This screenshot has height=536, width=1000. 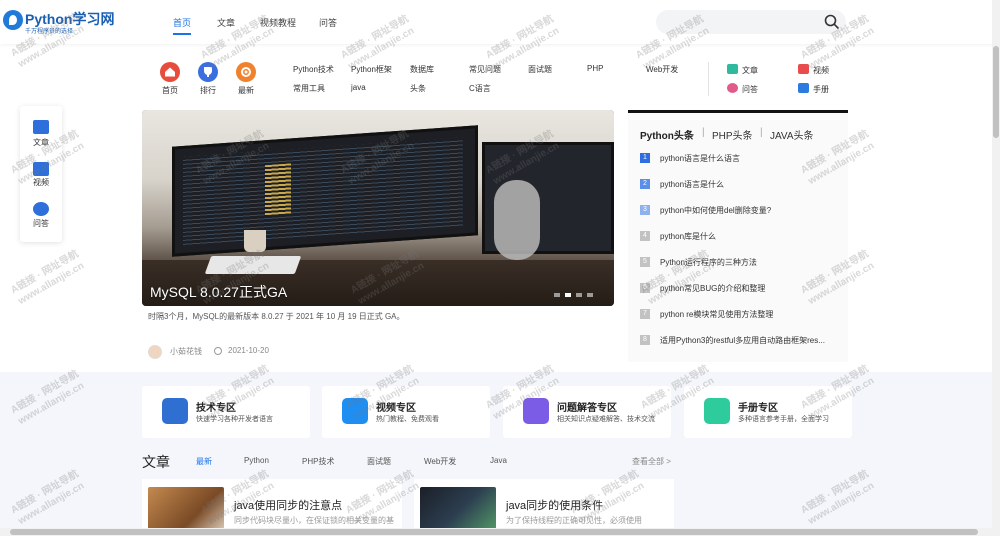 I want to click on article-tab-latest: 最新, so click(x=204, y=461).